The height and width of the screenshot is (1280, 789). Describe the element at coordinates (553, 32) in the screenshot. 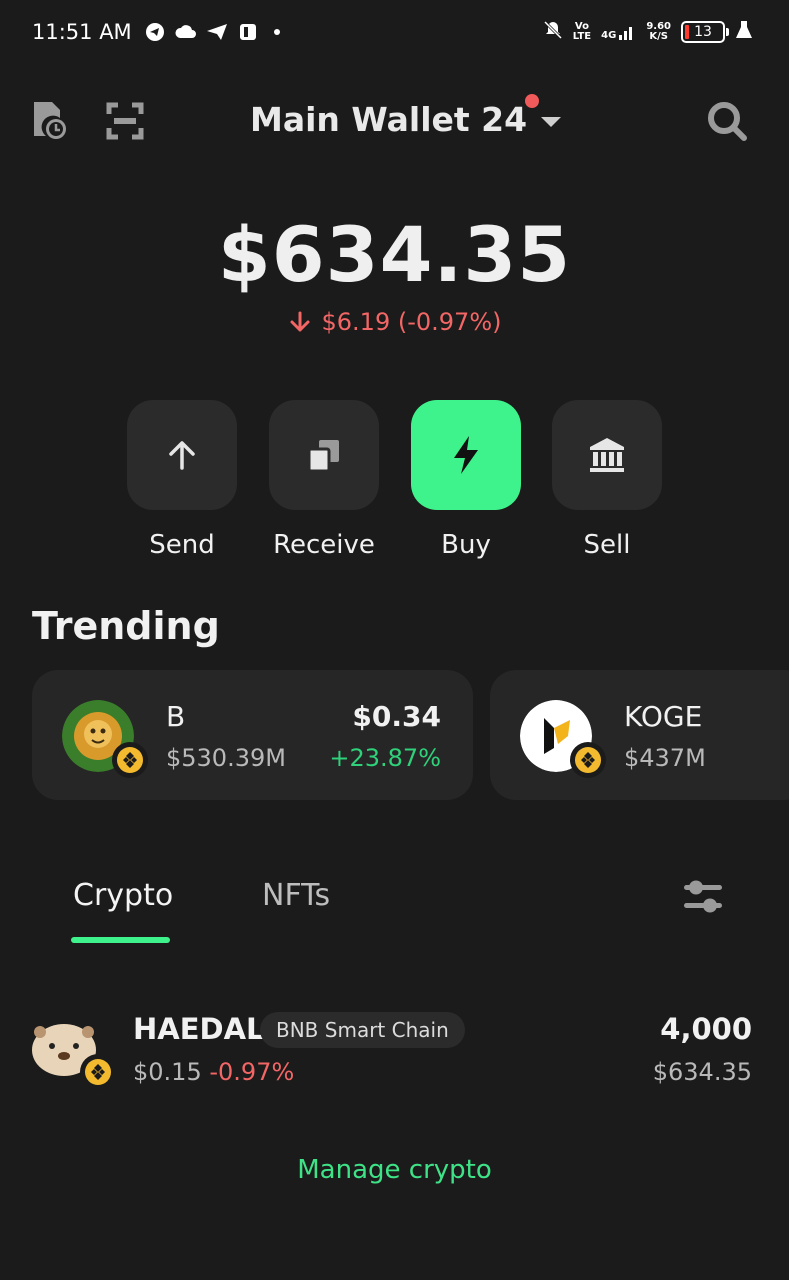

I see `bell-off-icon` at that location.